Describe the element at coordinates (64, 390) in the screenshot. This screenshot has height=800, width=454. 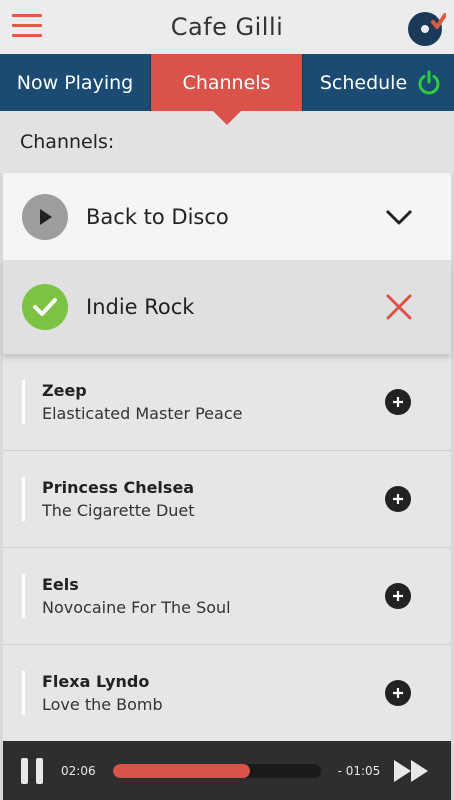
I see `track-artist: Zeep` at that location.